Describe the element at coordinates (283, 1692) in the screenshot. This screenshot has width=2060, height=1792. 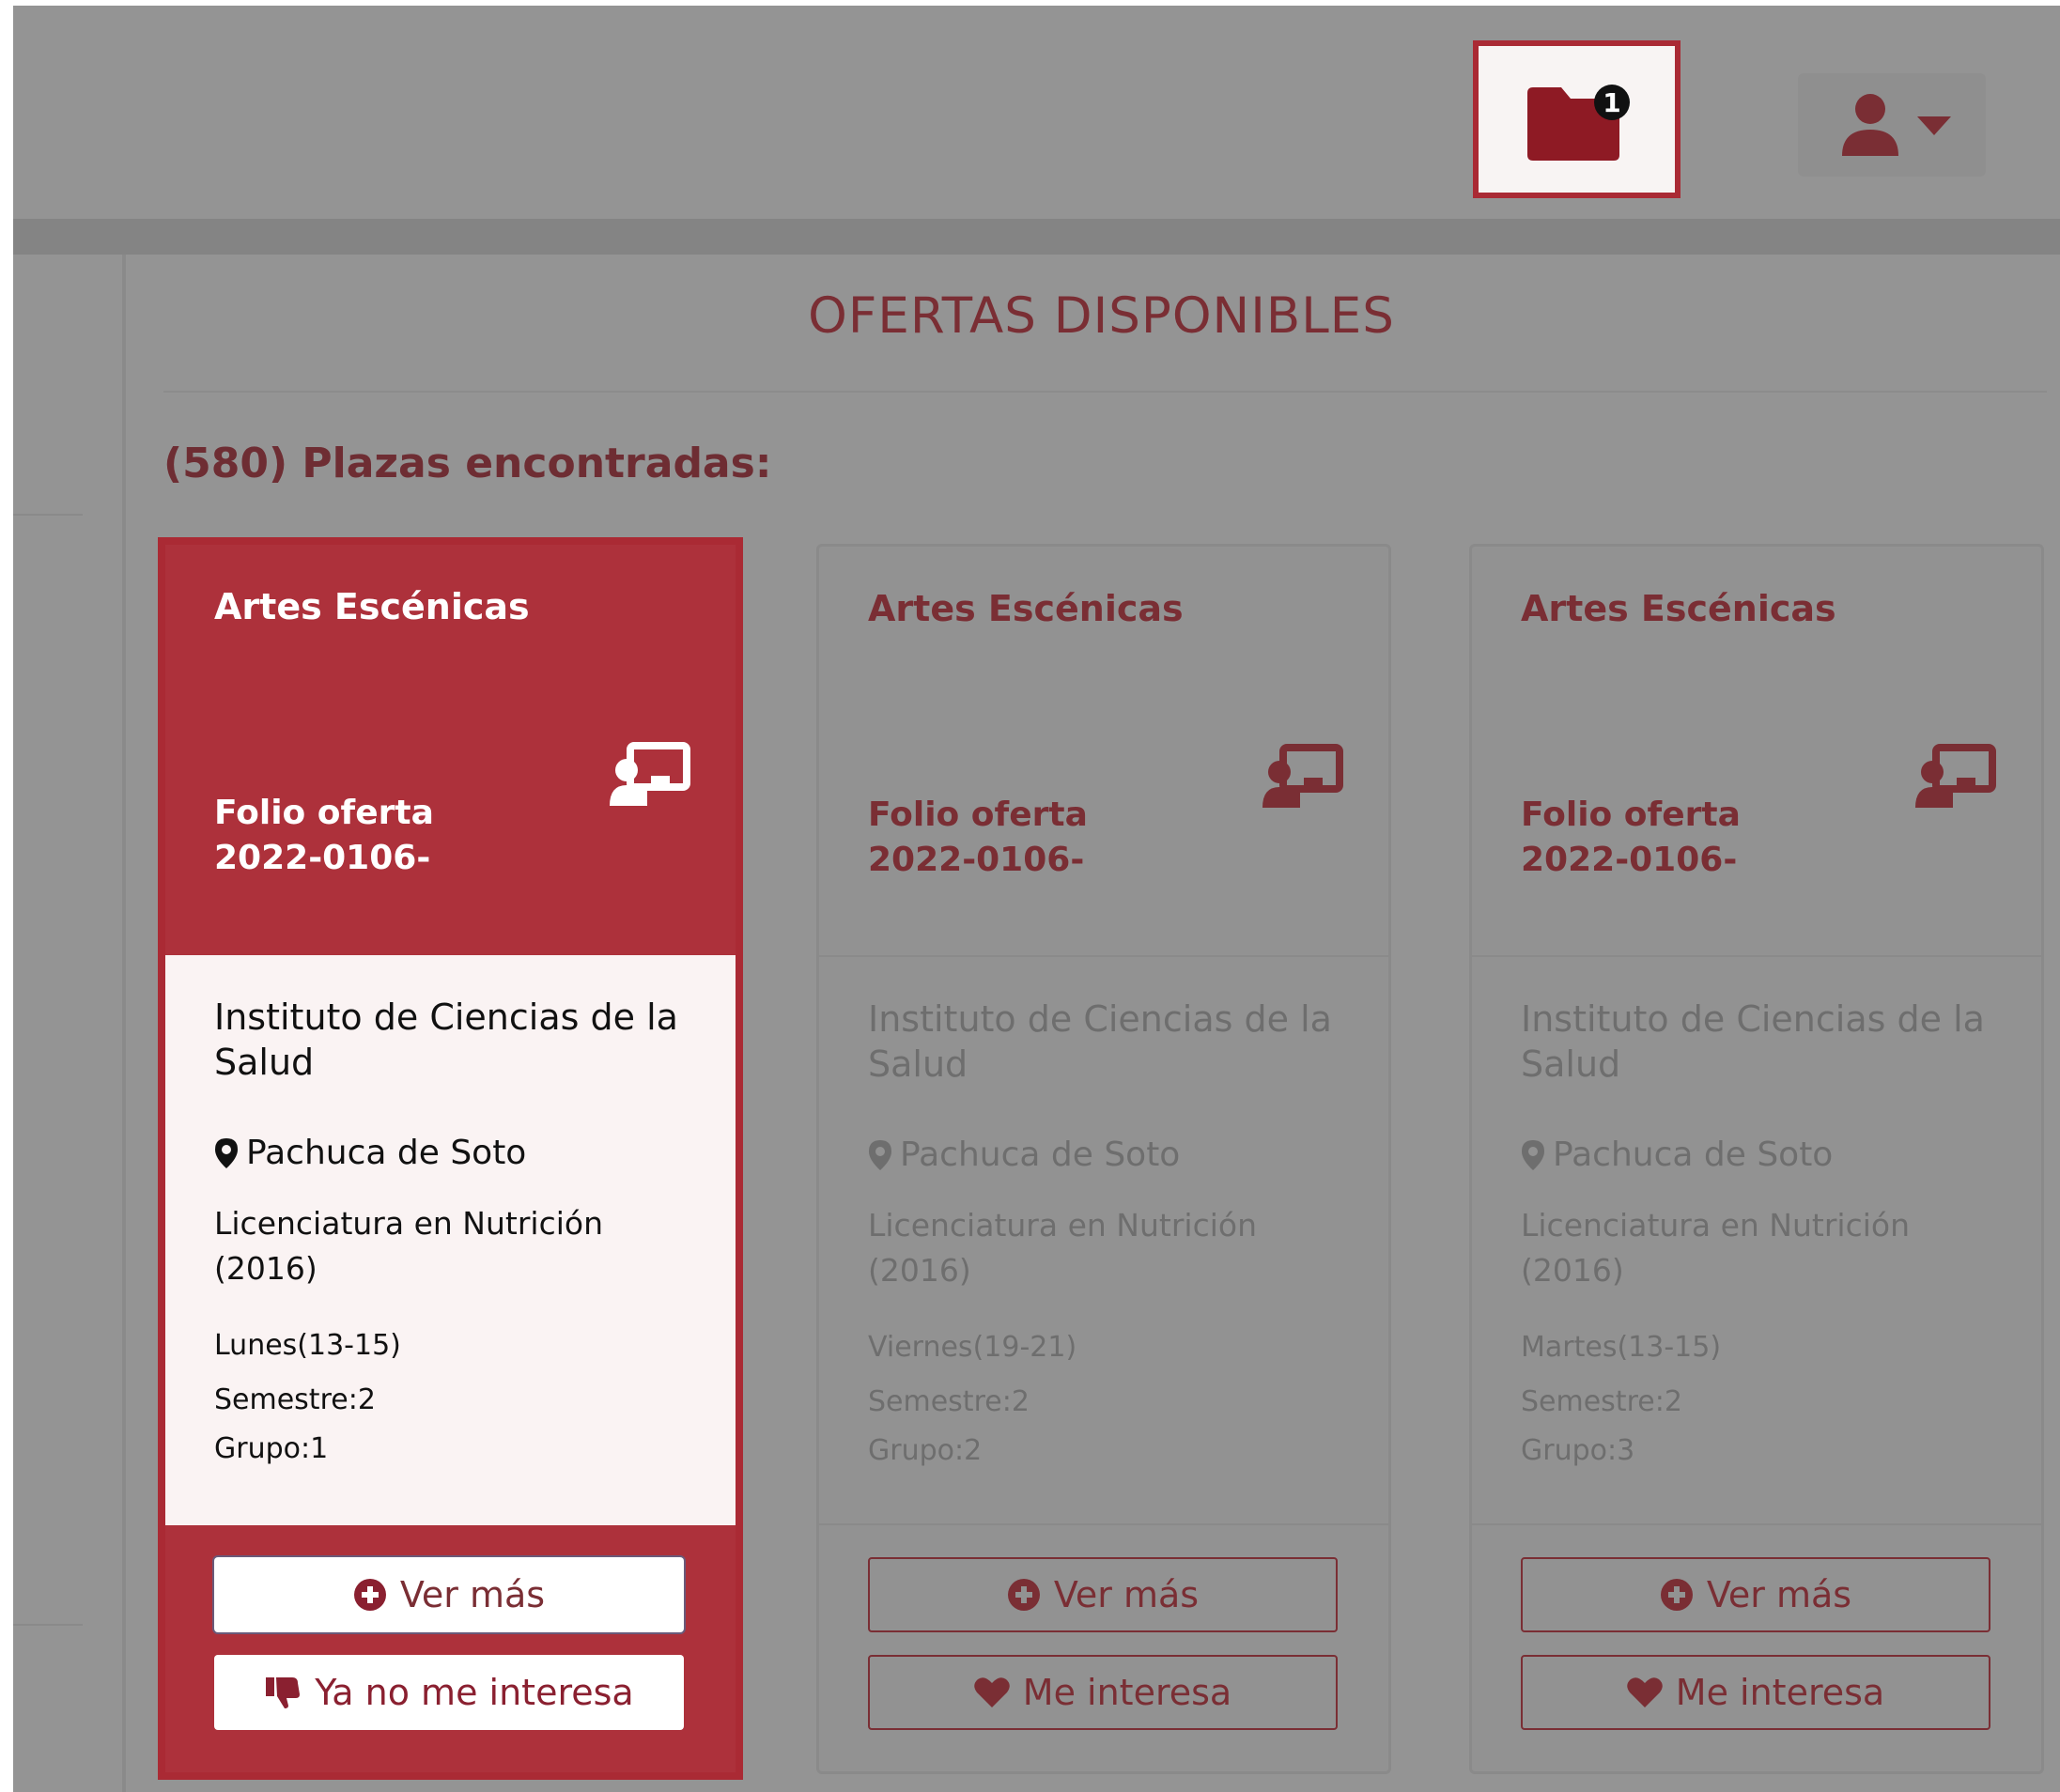
I see `thumbs-down-icon` at that location.